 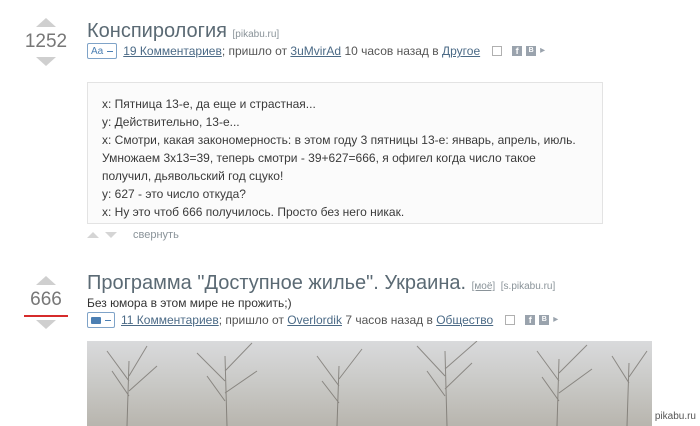 What do you see at coordinates (189, 303) in the screenshot?
I see `post2-description: Без юмора в этом мире не прожить;)` at bounding box center [189, 303].